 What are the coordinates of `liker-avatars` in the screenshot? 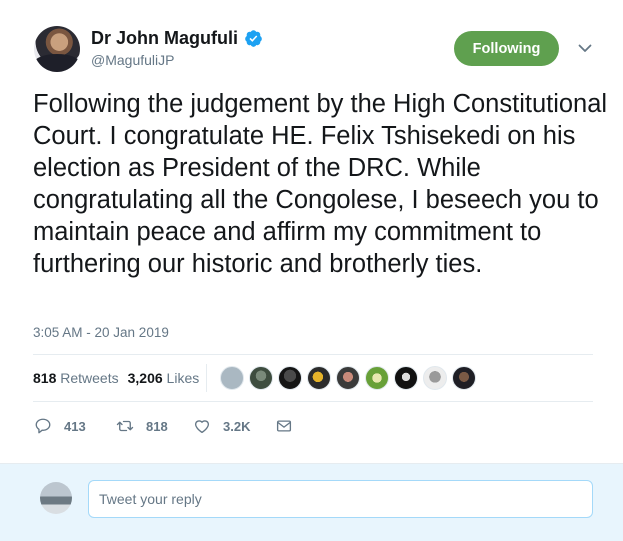 It's located at (348, 378).